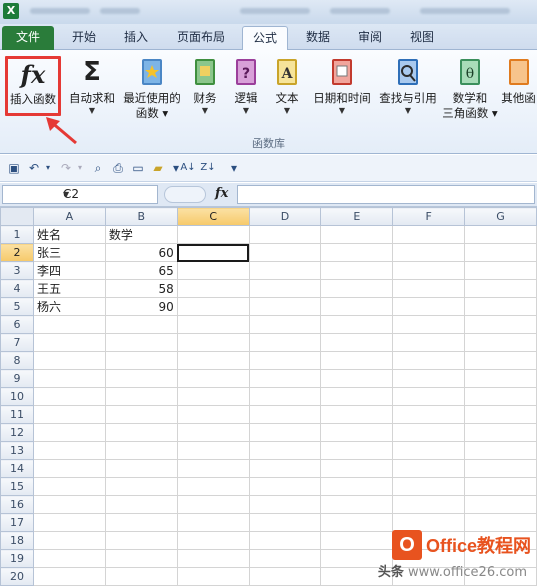 This screenshot has width=537, height=586. I want to click on row-header: 7, so click(17, 342).